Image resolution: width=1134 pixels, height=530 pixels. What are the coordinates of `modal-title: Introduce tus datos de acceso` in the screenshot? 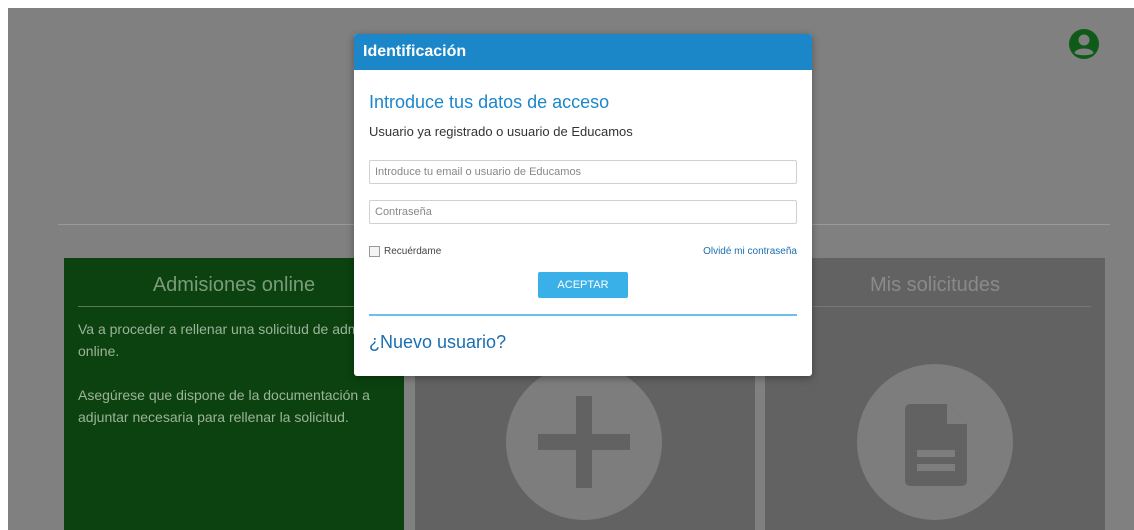 It's located at (489, 102).